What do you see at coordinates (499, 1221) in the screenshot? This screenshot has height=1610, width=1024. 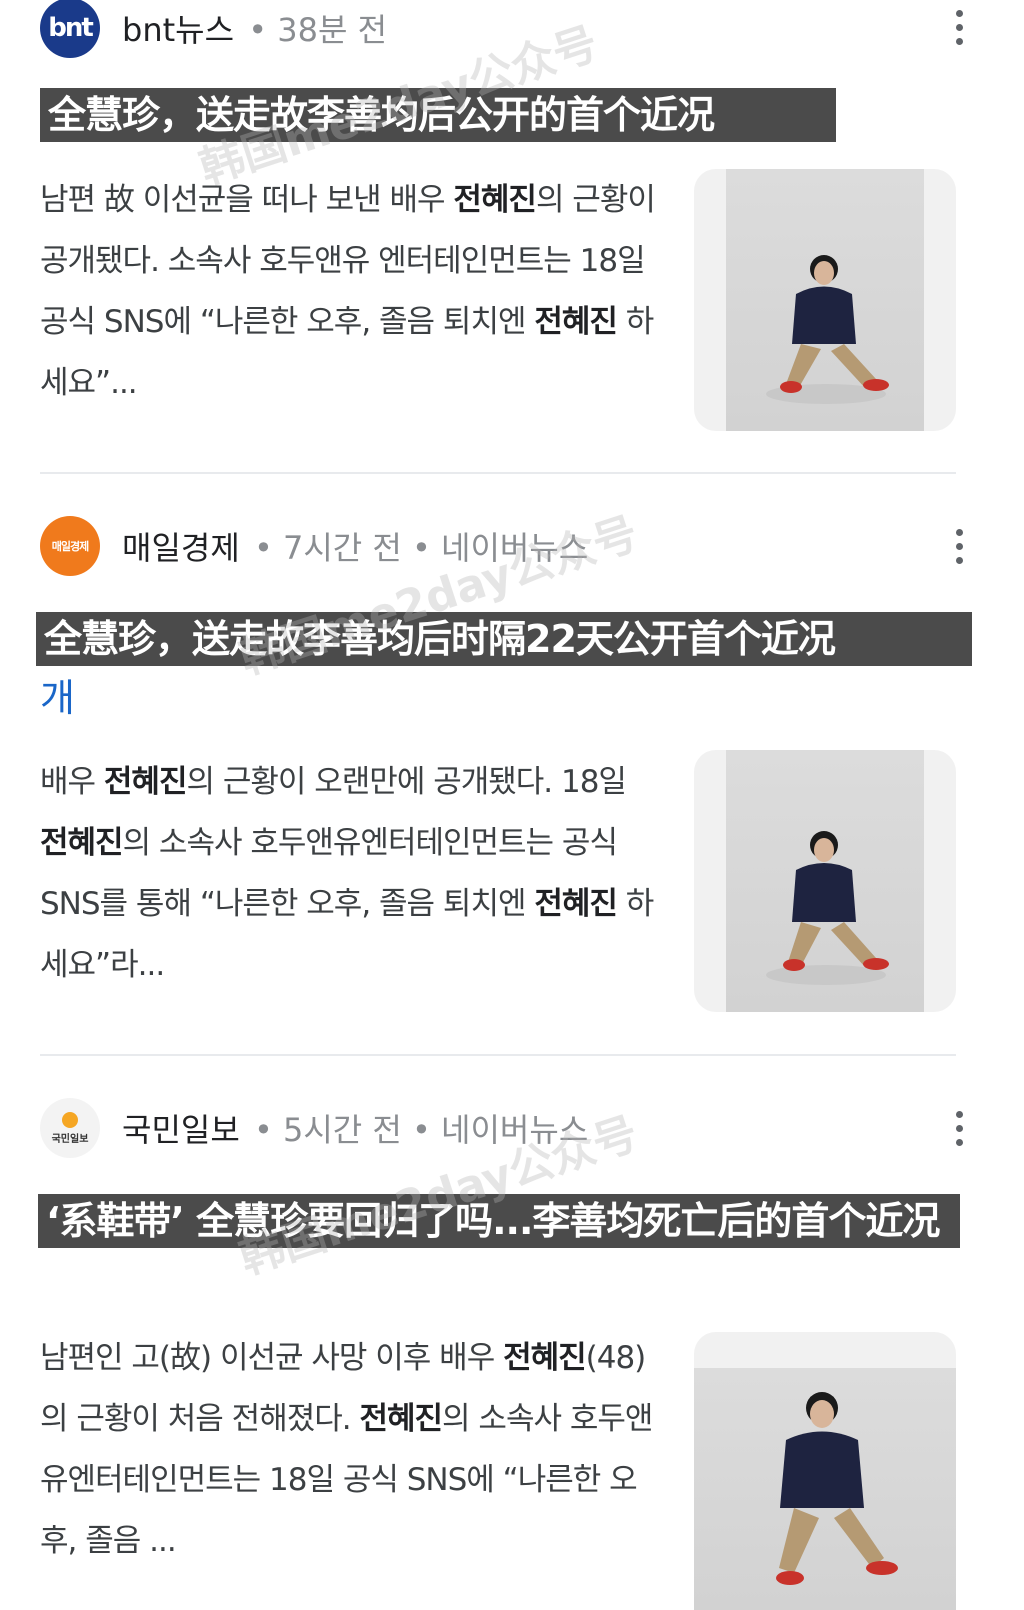 I see `translated-title-overlay: ‘系鞋带’ 全慧珍要回归了吗...李善均死亡后的首个近况` at bounding box center [499, 1221].